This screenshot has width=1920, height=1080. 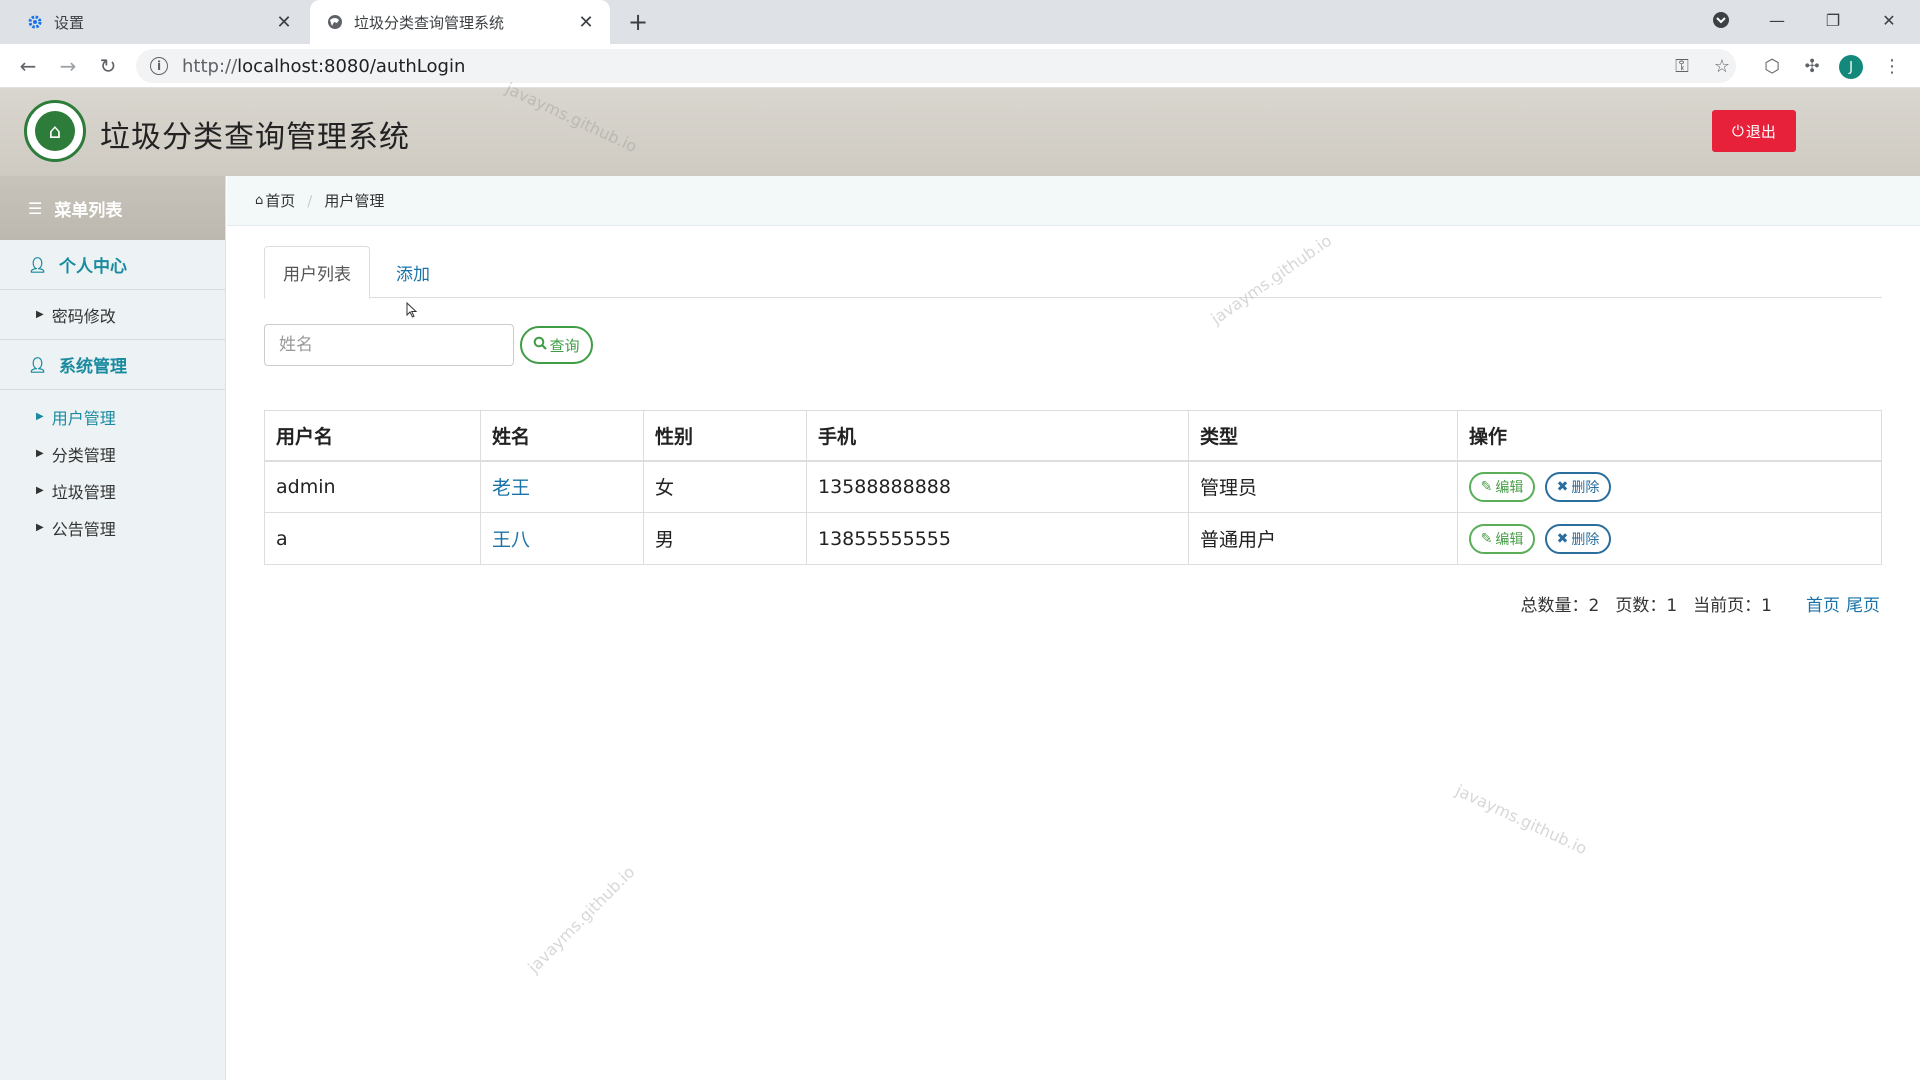 I want to click on sidebar-section-personal: 👤︎ 个人中心, so click(x=112, y=265).